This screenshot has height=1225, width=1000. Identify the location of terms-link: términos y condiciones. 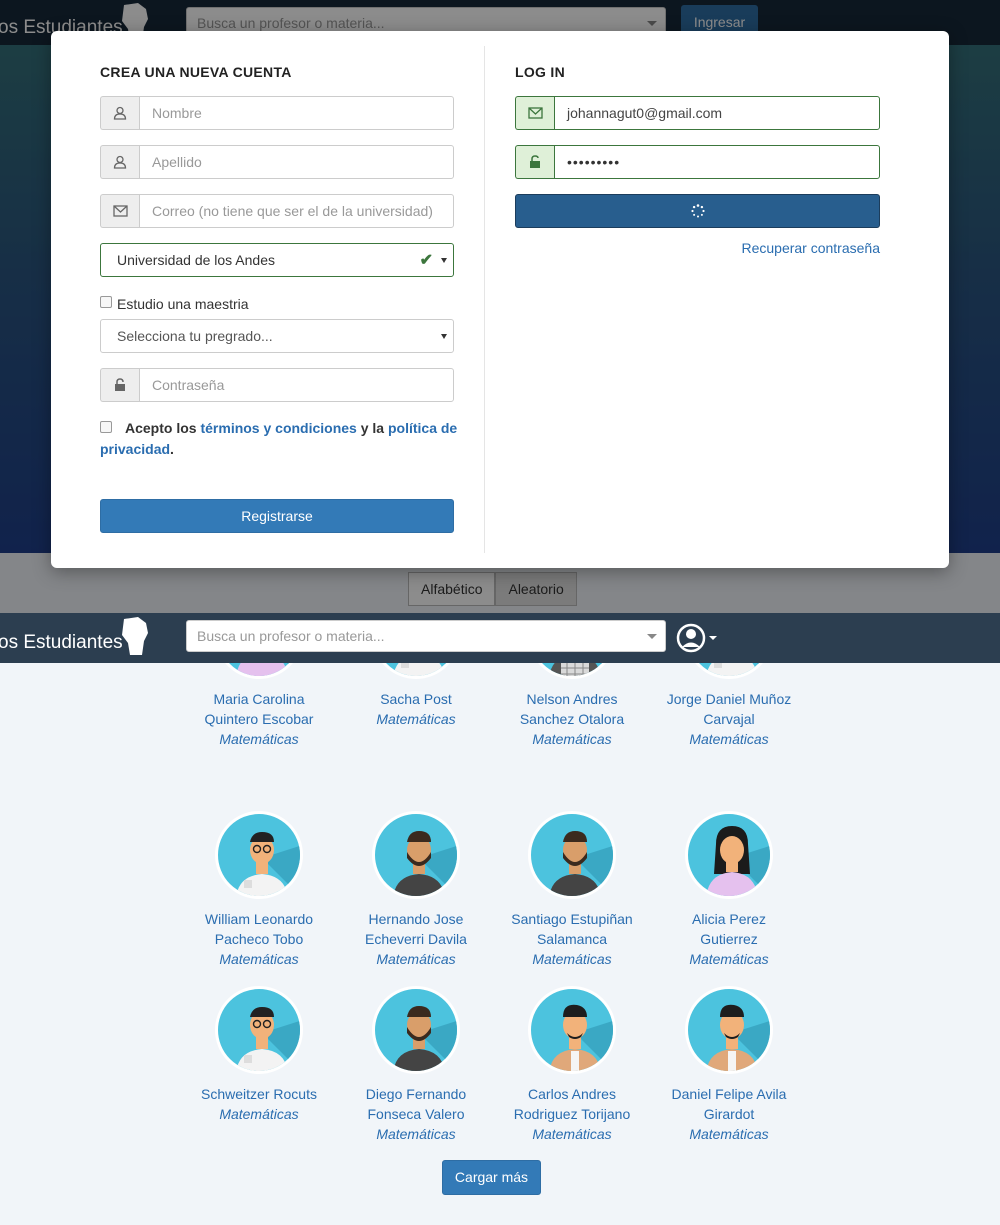
(278, 428).